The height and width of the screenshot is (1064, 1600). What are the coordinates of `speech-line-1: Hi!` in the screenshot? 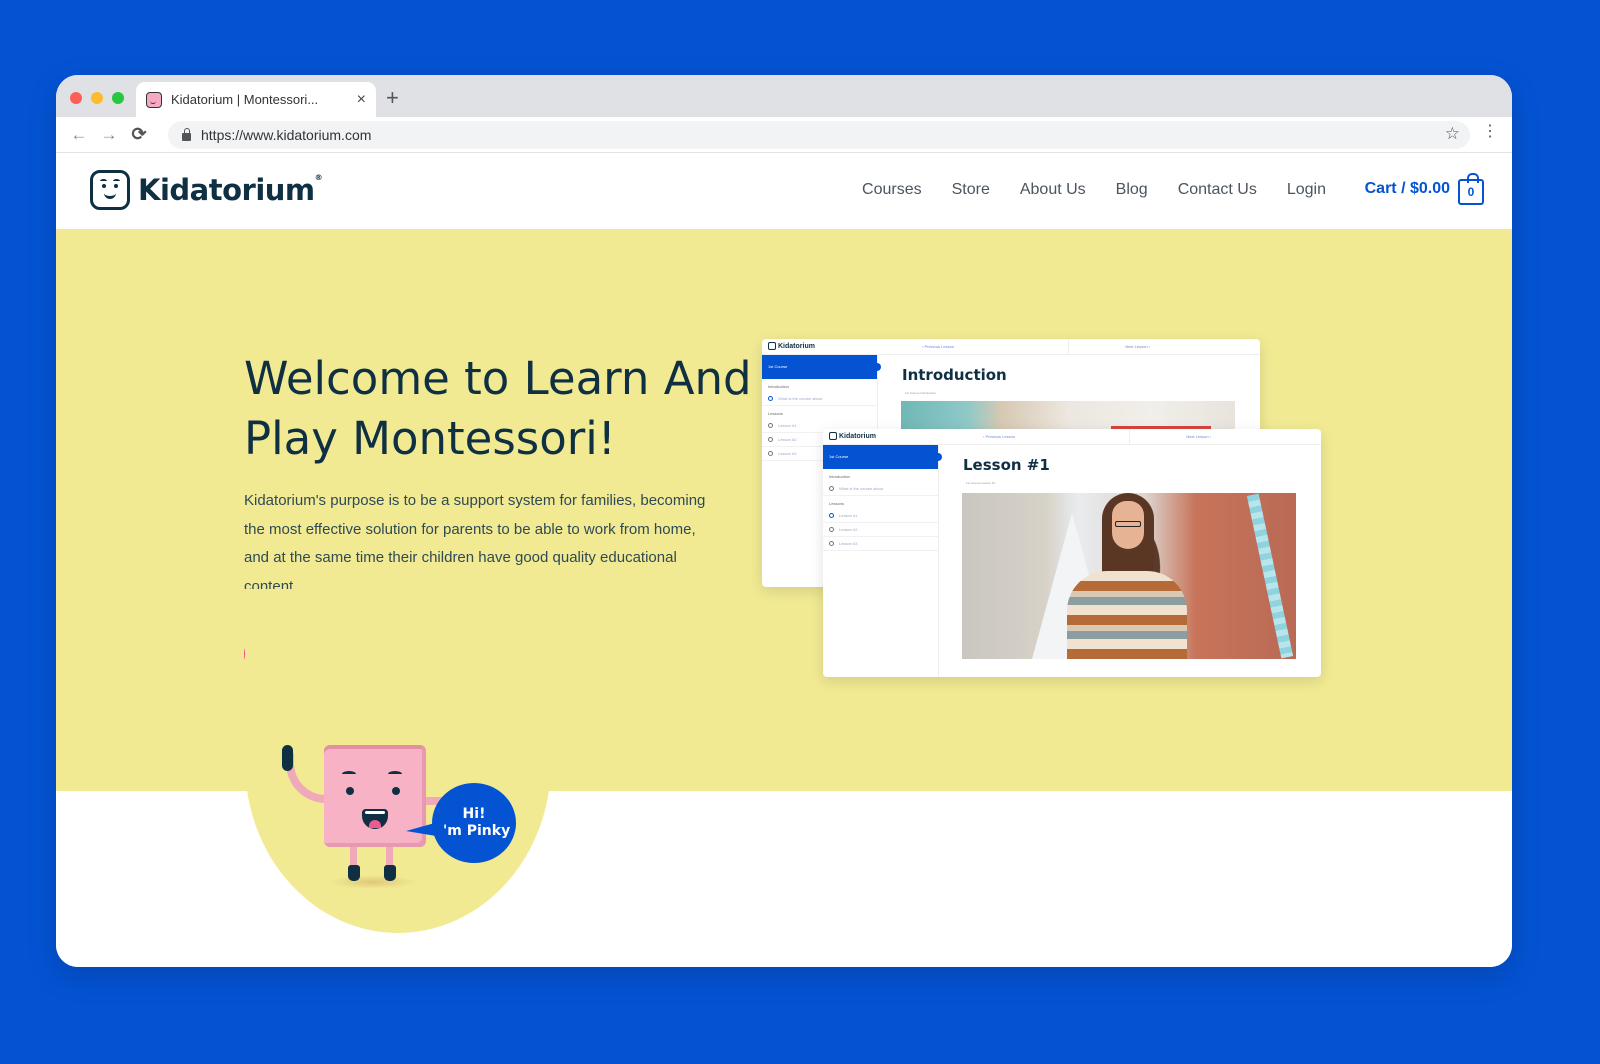 It's located at (474, 814).